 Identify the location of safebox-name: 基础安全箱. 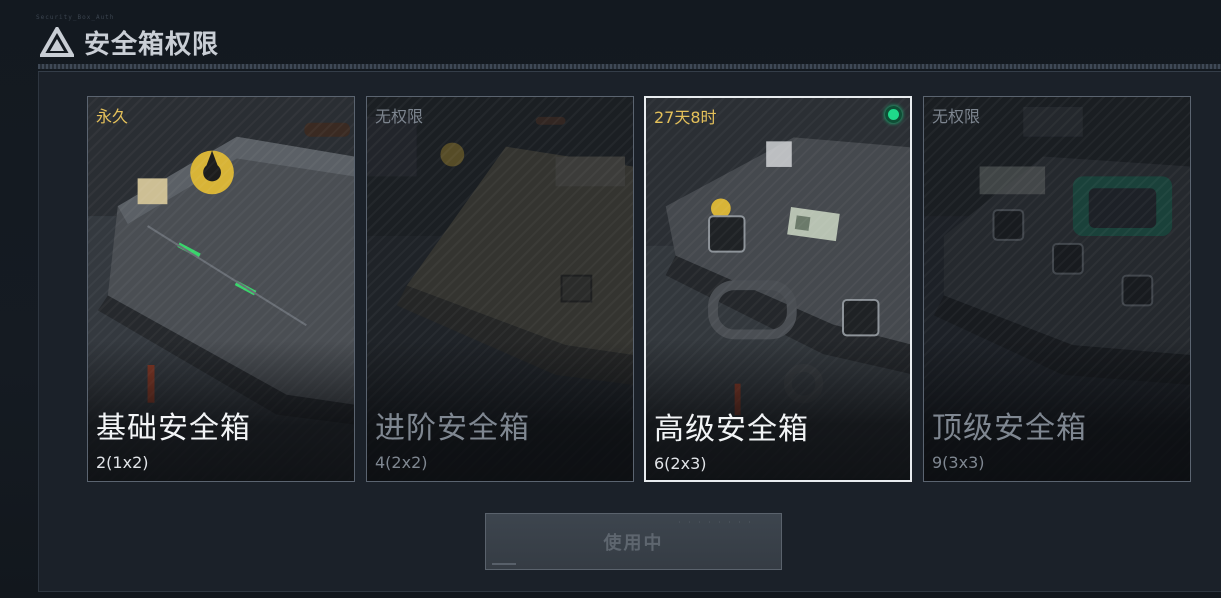
(173, 428).